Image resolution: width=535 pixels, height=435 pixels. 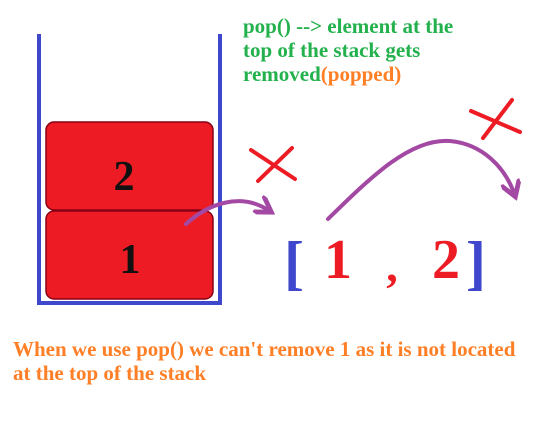 I want to click on pop-description-line-3: removed(popped), so click(x=388, y=74).